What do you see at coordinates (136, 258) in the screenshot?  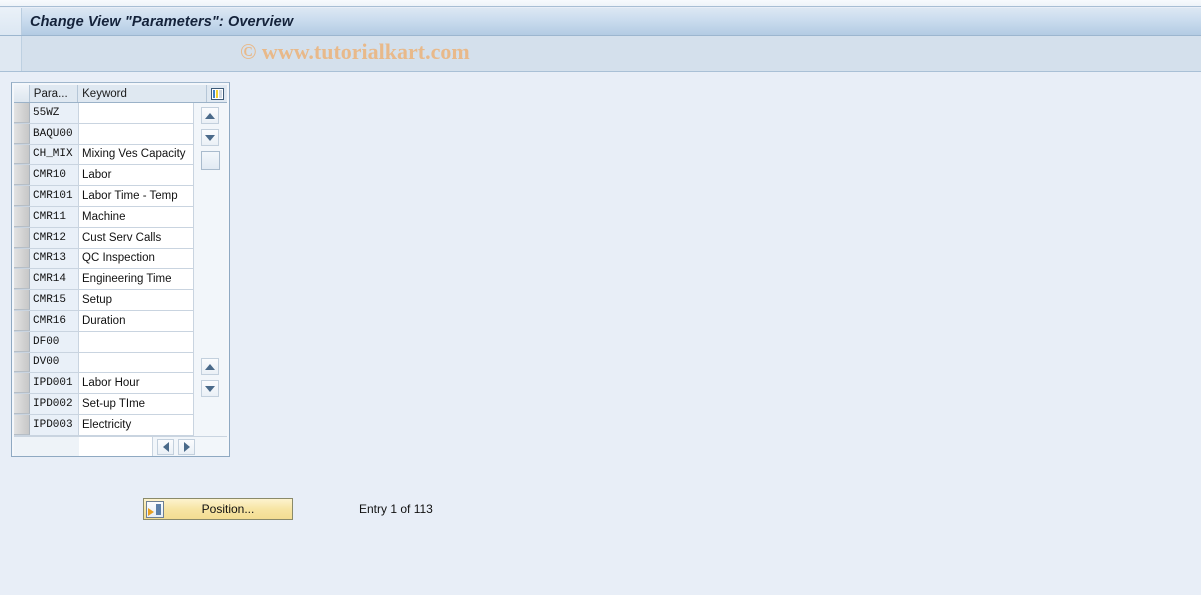 I see `cell-keyword: QC Inspection` at bounding box center [136, 258].